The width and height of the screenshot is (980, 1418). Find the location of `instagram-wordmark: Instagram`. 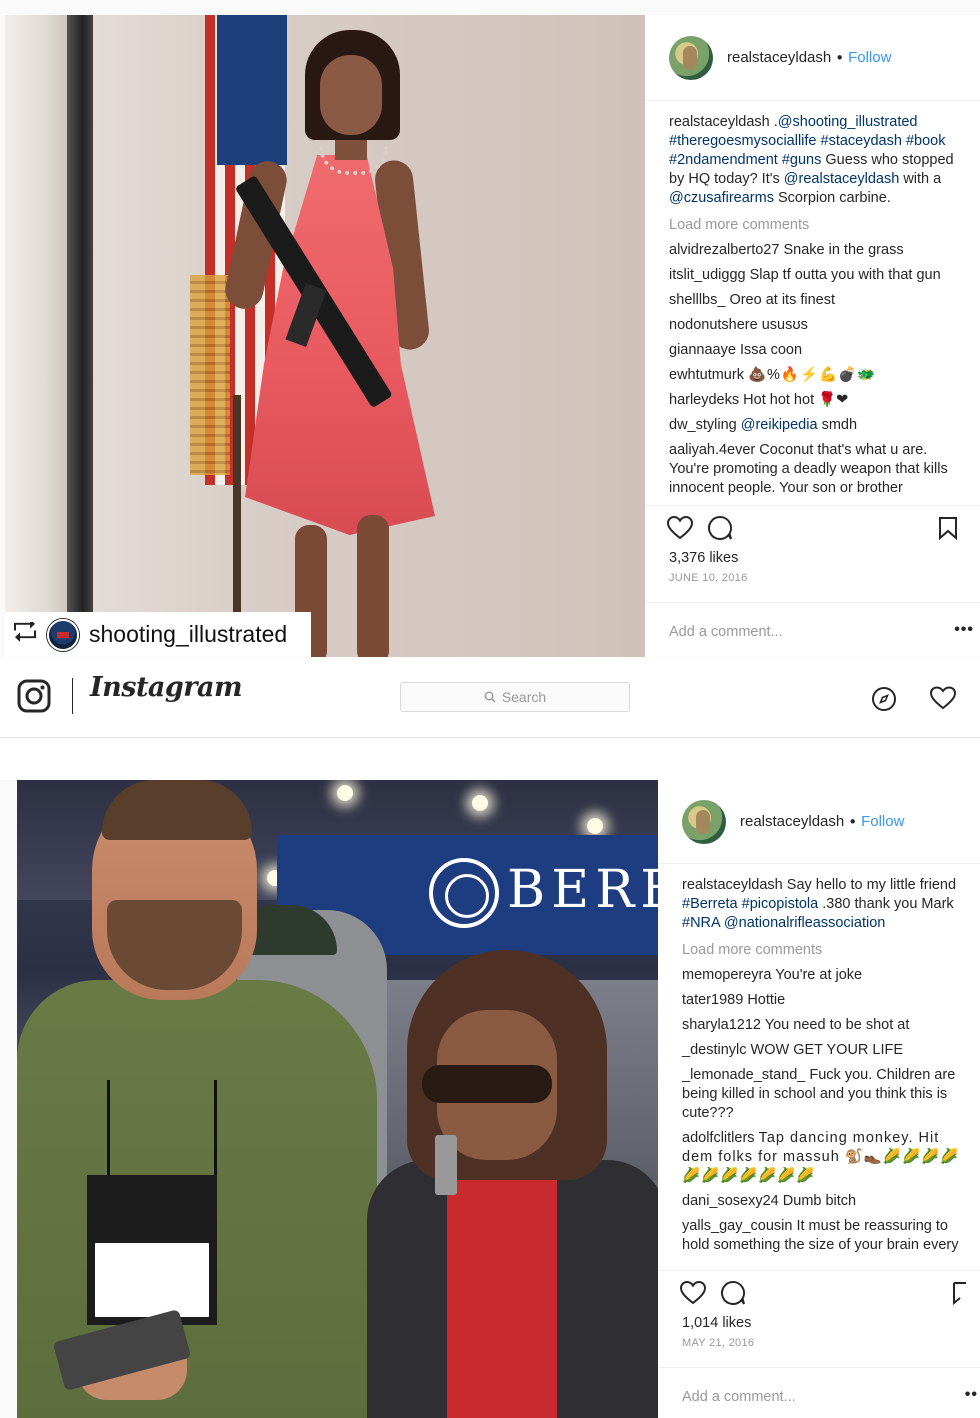

instagram-wordmark: Instagram is located at coordinates (166, 687).